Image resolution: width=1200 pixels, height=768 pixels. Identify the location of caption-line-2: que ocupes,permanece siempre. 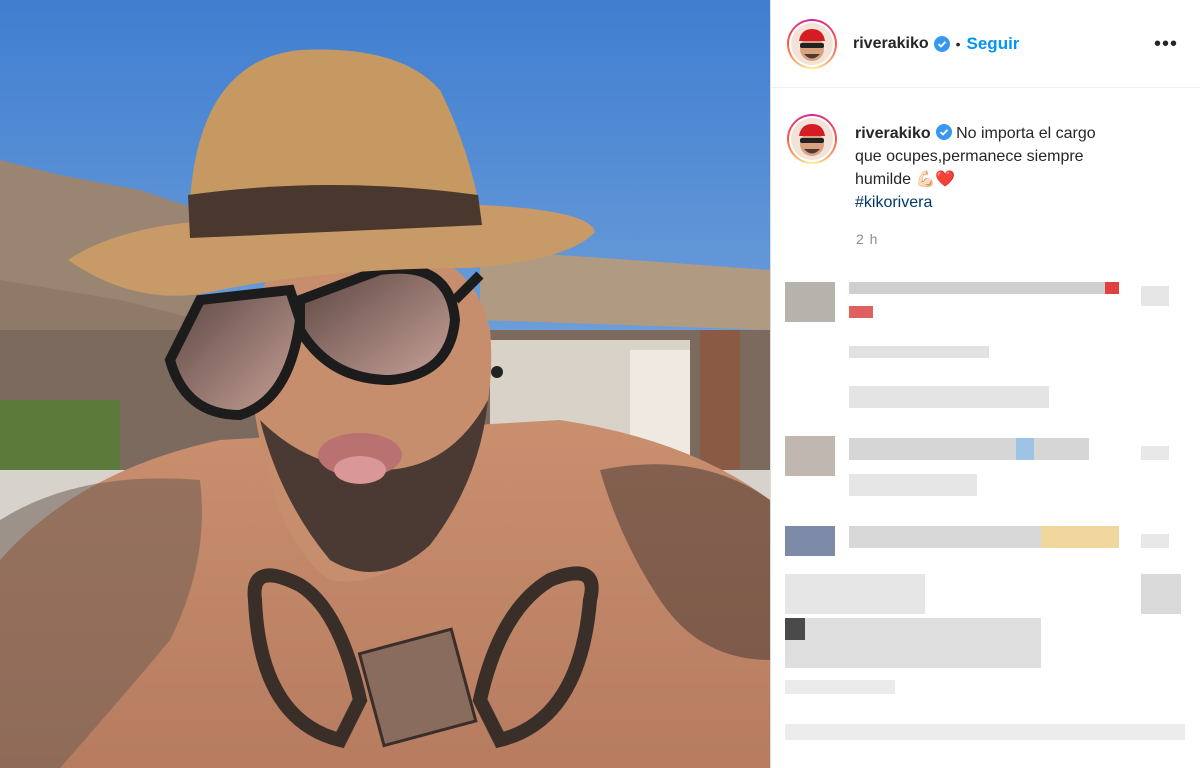
(969, 156).